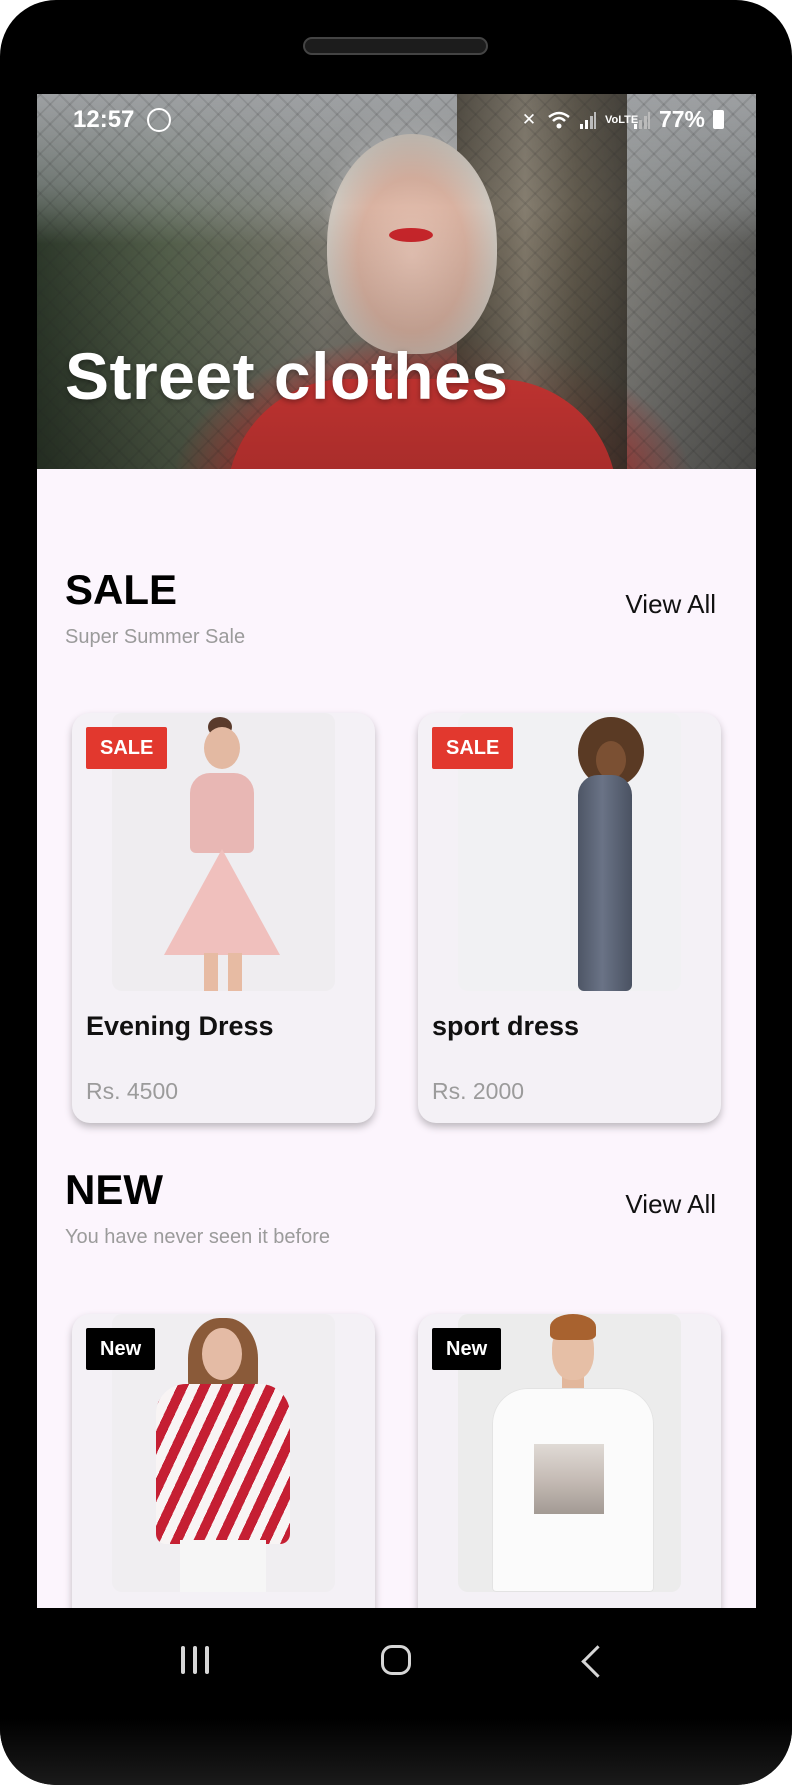 The width and height of the screenshot is (792, 1785). What do you see at coordinates (198, 1237) in the screenshot?
I see `new-section-subtitle: You have never seen it before` at bounding box center [198, 1237].